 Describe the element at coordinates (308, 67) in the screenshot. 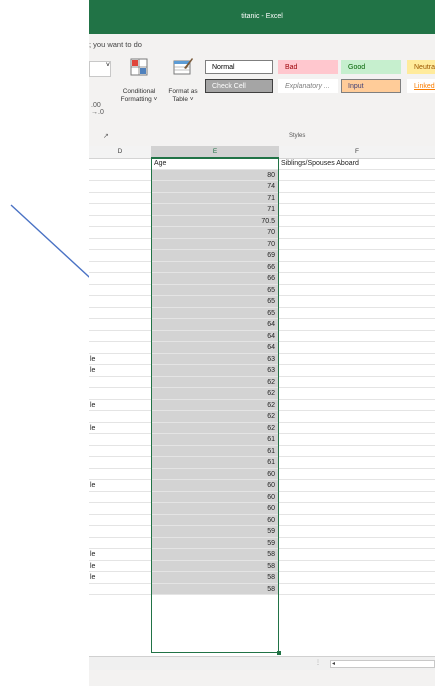

I see `cell-style-bad: Bad` at that location.